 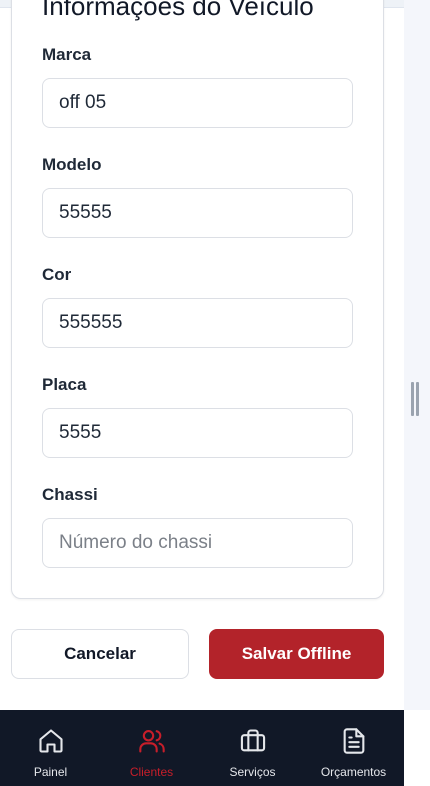 What do you see at coordinates (178, 10) in the screenshot?
I see `section-title: Informações do Veículo` at bounding box center [178, 10].